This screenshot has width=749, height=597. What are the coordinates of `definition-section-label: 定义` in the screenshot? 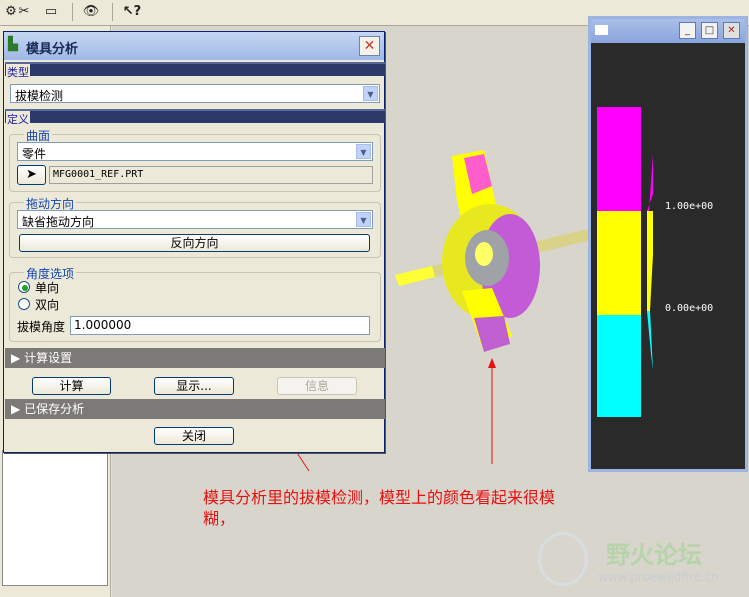 It's located at (18, 119).